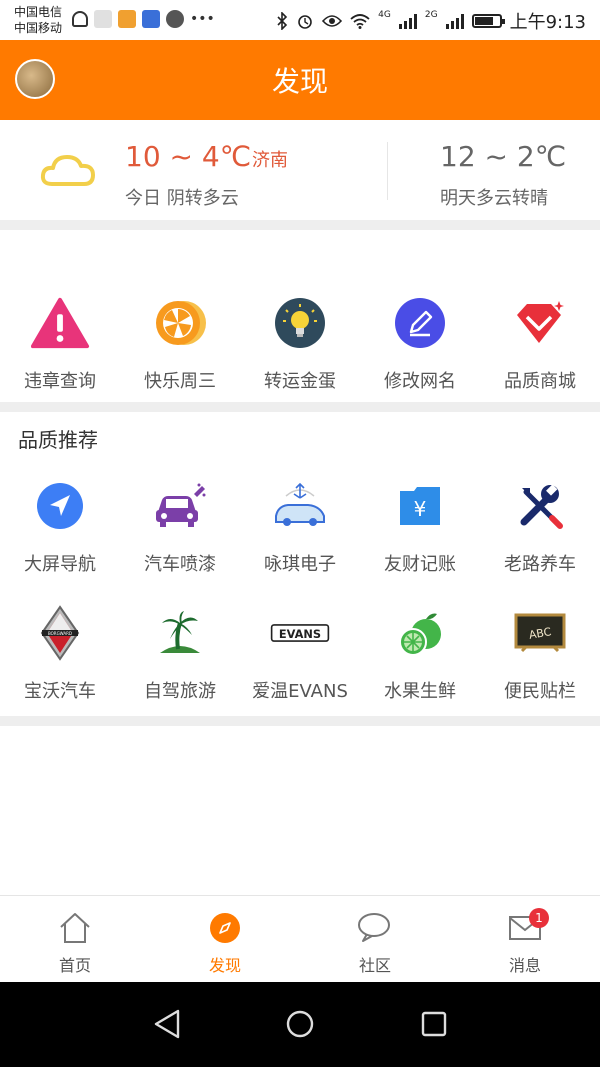 The image size is (600, 1067). Describe the element at coordinates (38, 12) in the screenshot. I see `carrier-1: 中国电信` at that location.